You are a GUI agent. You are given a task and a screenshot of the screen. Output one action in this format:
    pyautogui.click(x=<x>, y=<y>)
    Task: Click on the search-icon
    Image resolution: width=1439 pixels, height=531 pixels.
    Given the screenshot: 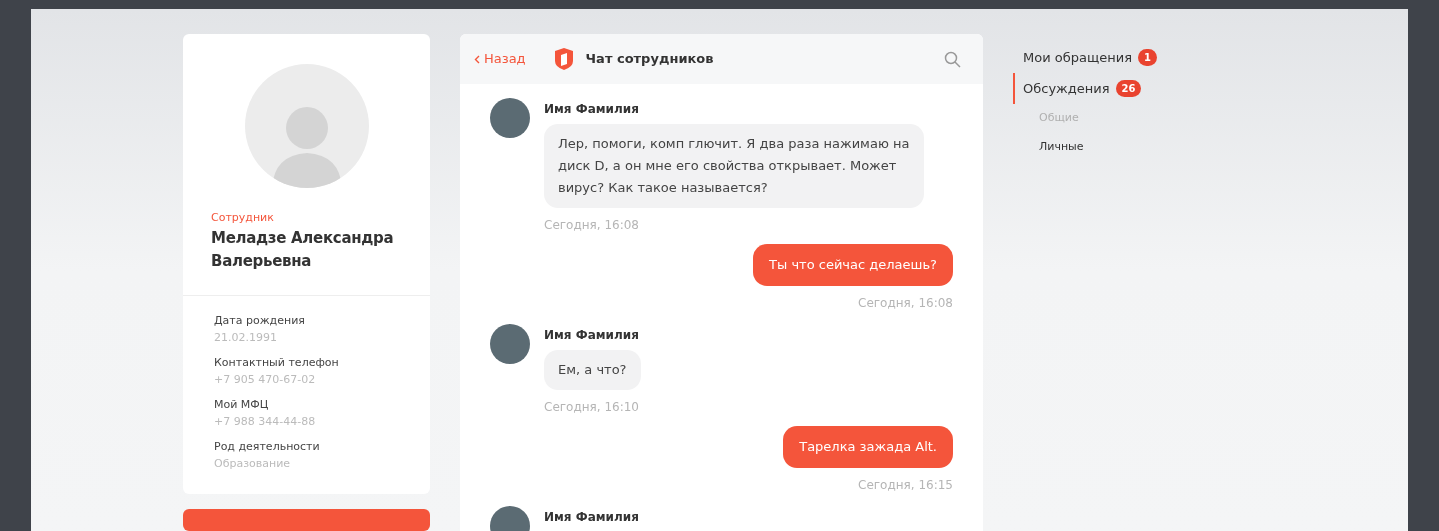 What is the action you would take?
    pyautogui.click(x=952, y=59)
    